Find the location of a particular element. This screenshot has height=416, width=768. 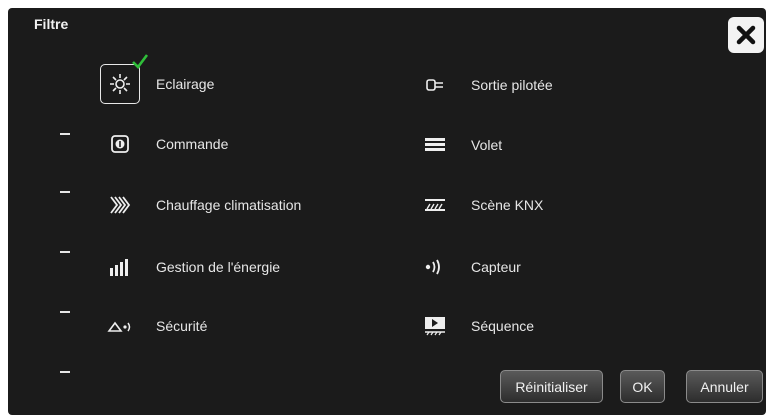

filter-label: Sécurité is located at coordinates (182, 326).